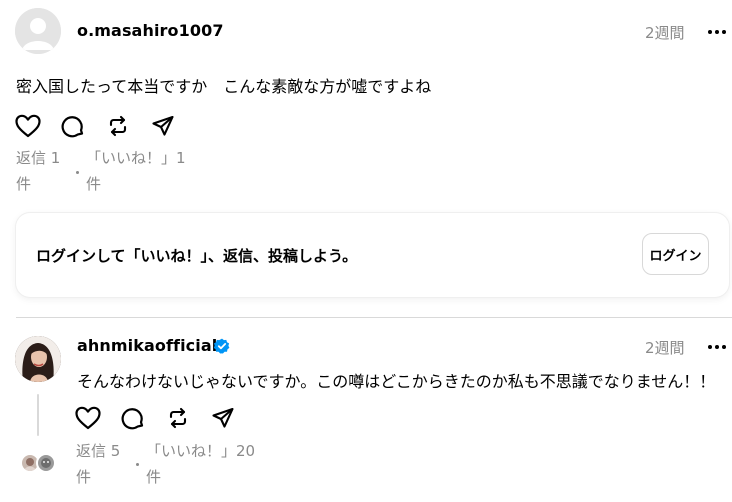 This screenshot has height=502, width=732. Describe the element at coordinates (46, 463) in the screenshot. I see `replier-avatar` at that location.